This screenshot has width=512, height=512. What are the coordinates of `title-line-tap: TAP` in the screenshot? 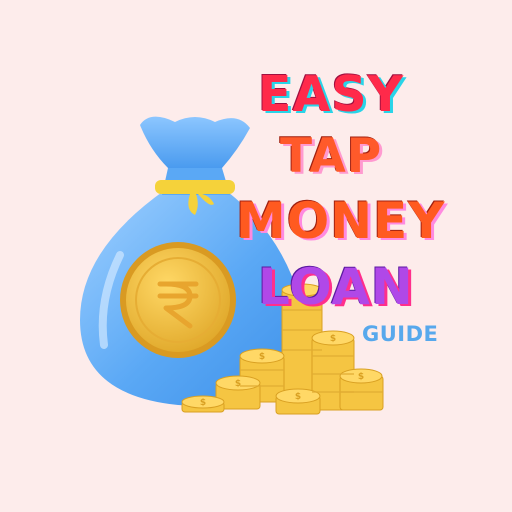 It's located at (331, 156).